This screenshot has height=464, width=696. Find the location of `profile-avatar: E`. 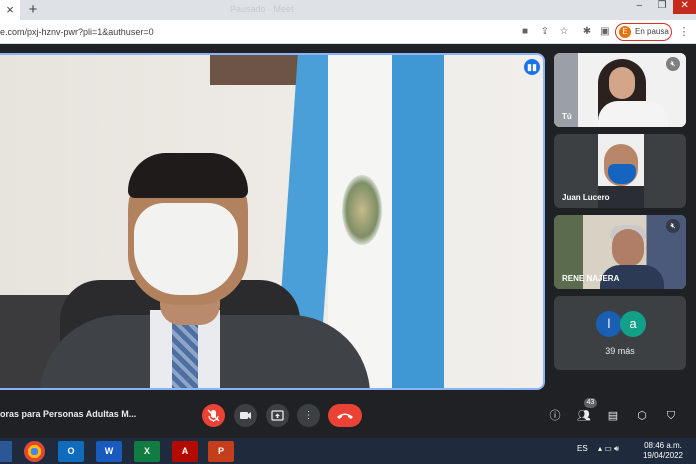

profile-avatar: E is located at coordinates (625, 32).